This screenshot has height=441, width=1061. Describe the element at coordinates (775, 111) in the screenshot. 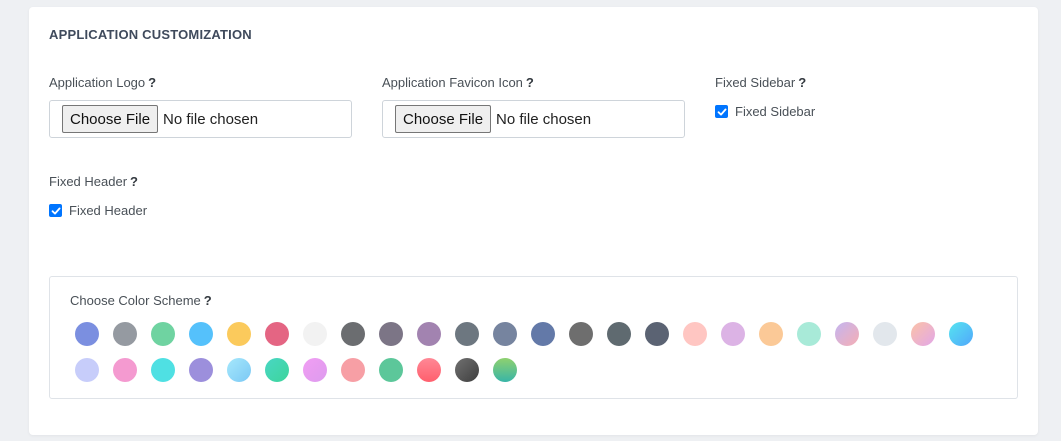

I see `fixed-sidebar-checkbox-label: Fixed Sidebar` at that location.